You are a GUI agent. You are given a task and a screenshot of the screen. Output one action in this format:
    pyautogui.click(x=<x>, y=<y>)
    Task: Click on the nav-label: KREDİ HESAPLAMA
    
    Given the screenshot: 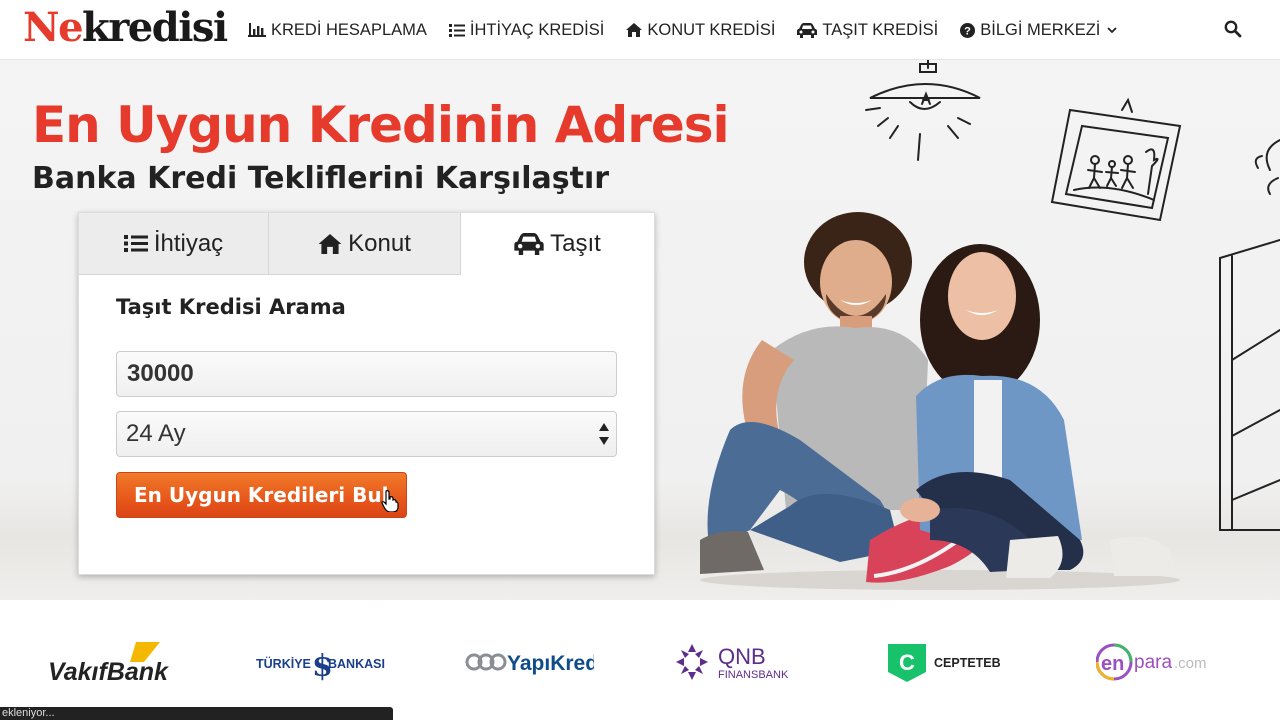 What is the action you would take?
    pyautogui.click(x=349, y=29)
    